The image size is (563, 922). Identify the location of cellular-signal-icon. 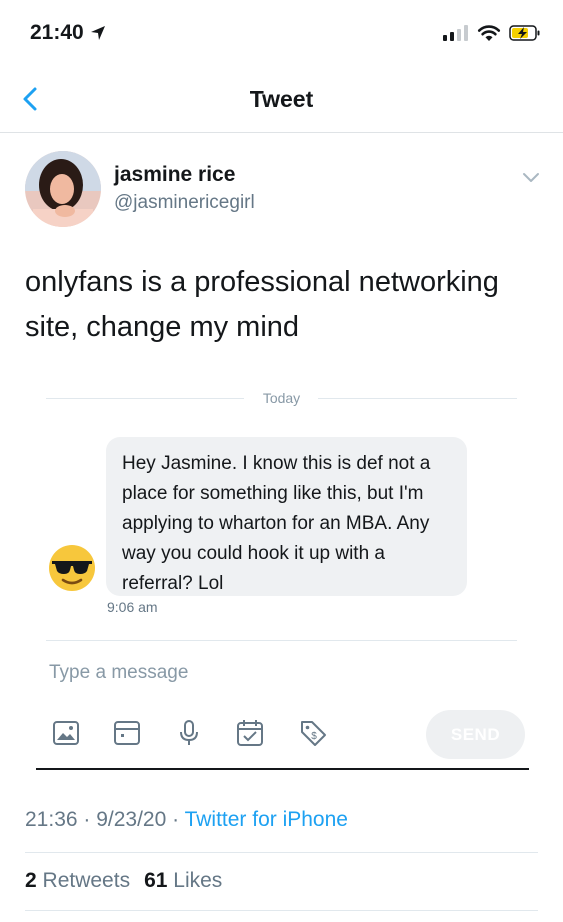
(455, 33).